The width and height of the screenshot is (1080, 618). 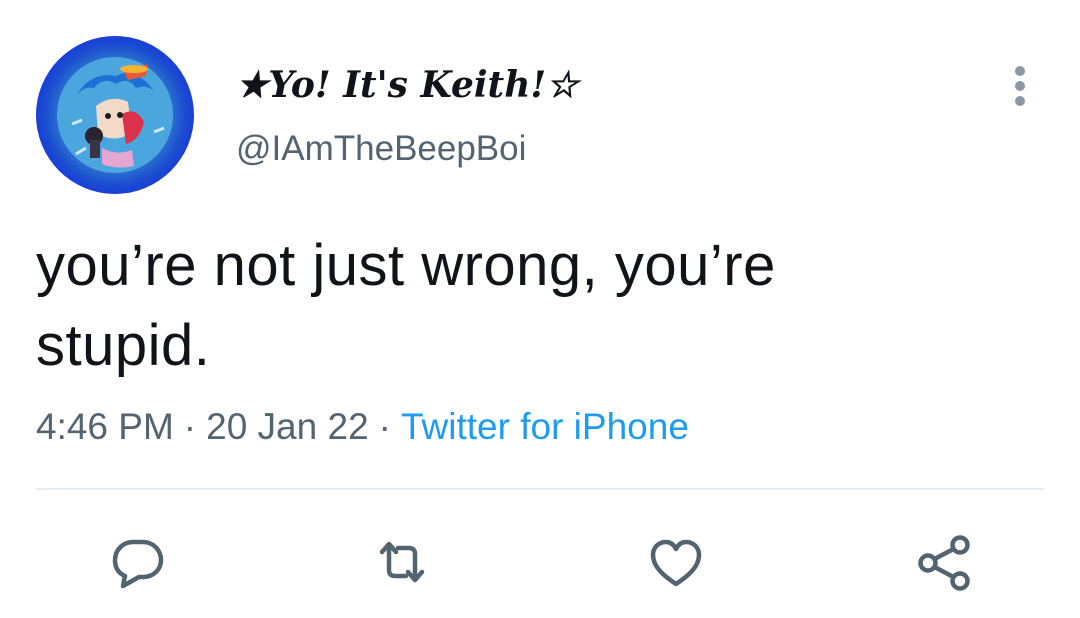 I want to click on avatar-art, so click(x=115, y=115).